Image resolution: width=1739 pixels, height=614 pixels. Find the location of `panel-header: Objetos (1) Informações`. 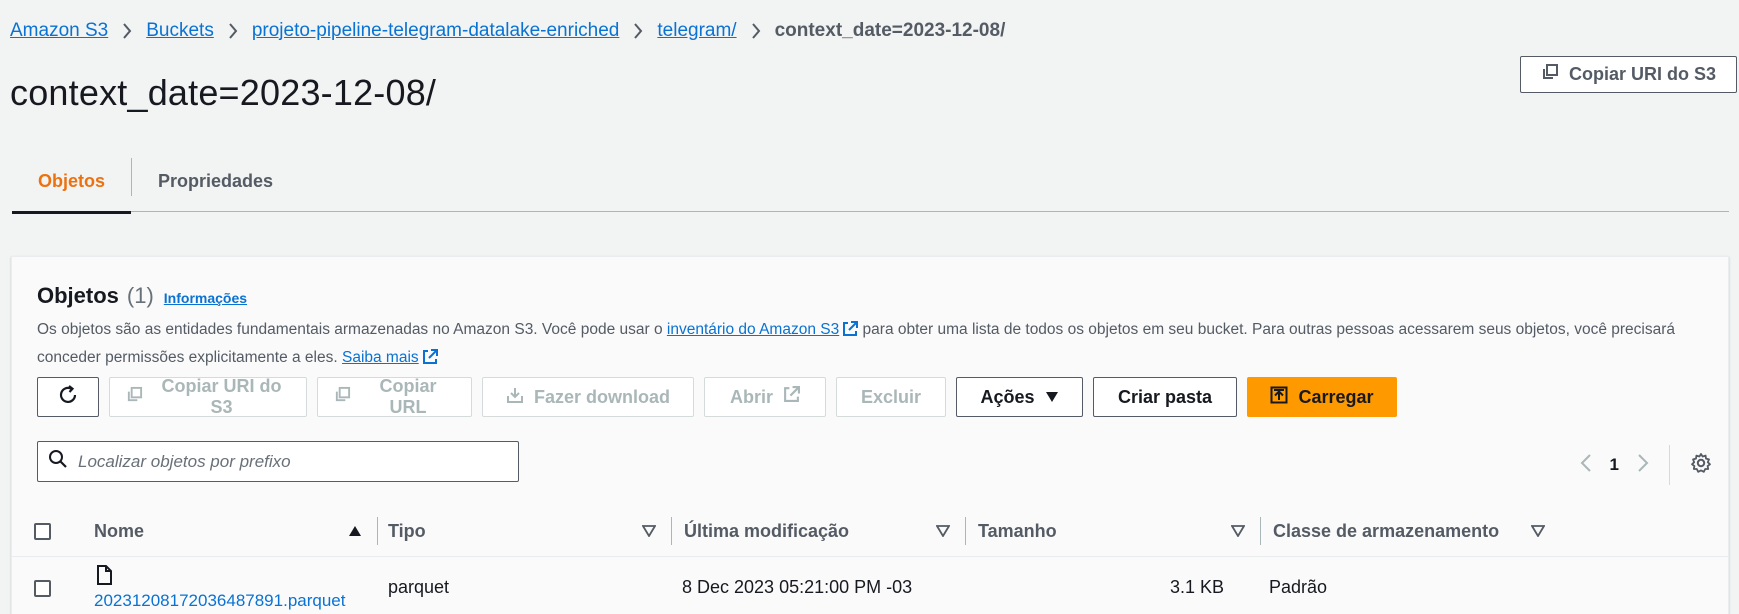

panel-header: Objetos (1) Informações is located at coordinates (142, 296).